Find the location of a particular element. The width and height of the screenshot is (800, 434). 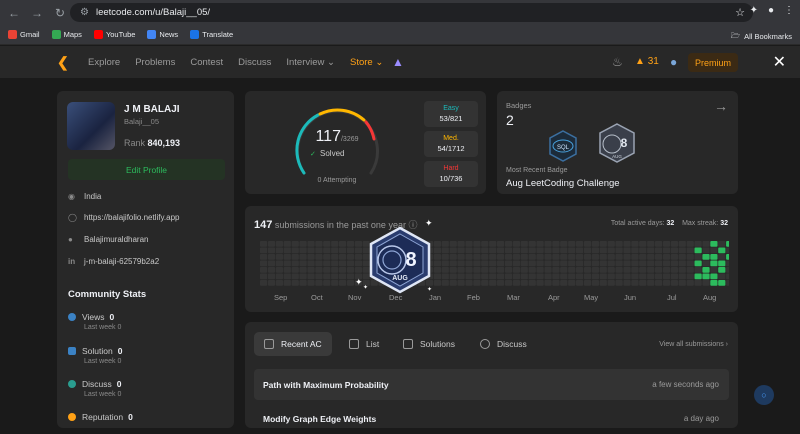

notification-bell-icon: ♨ is located at coordinates (617, 62).